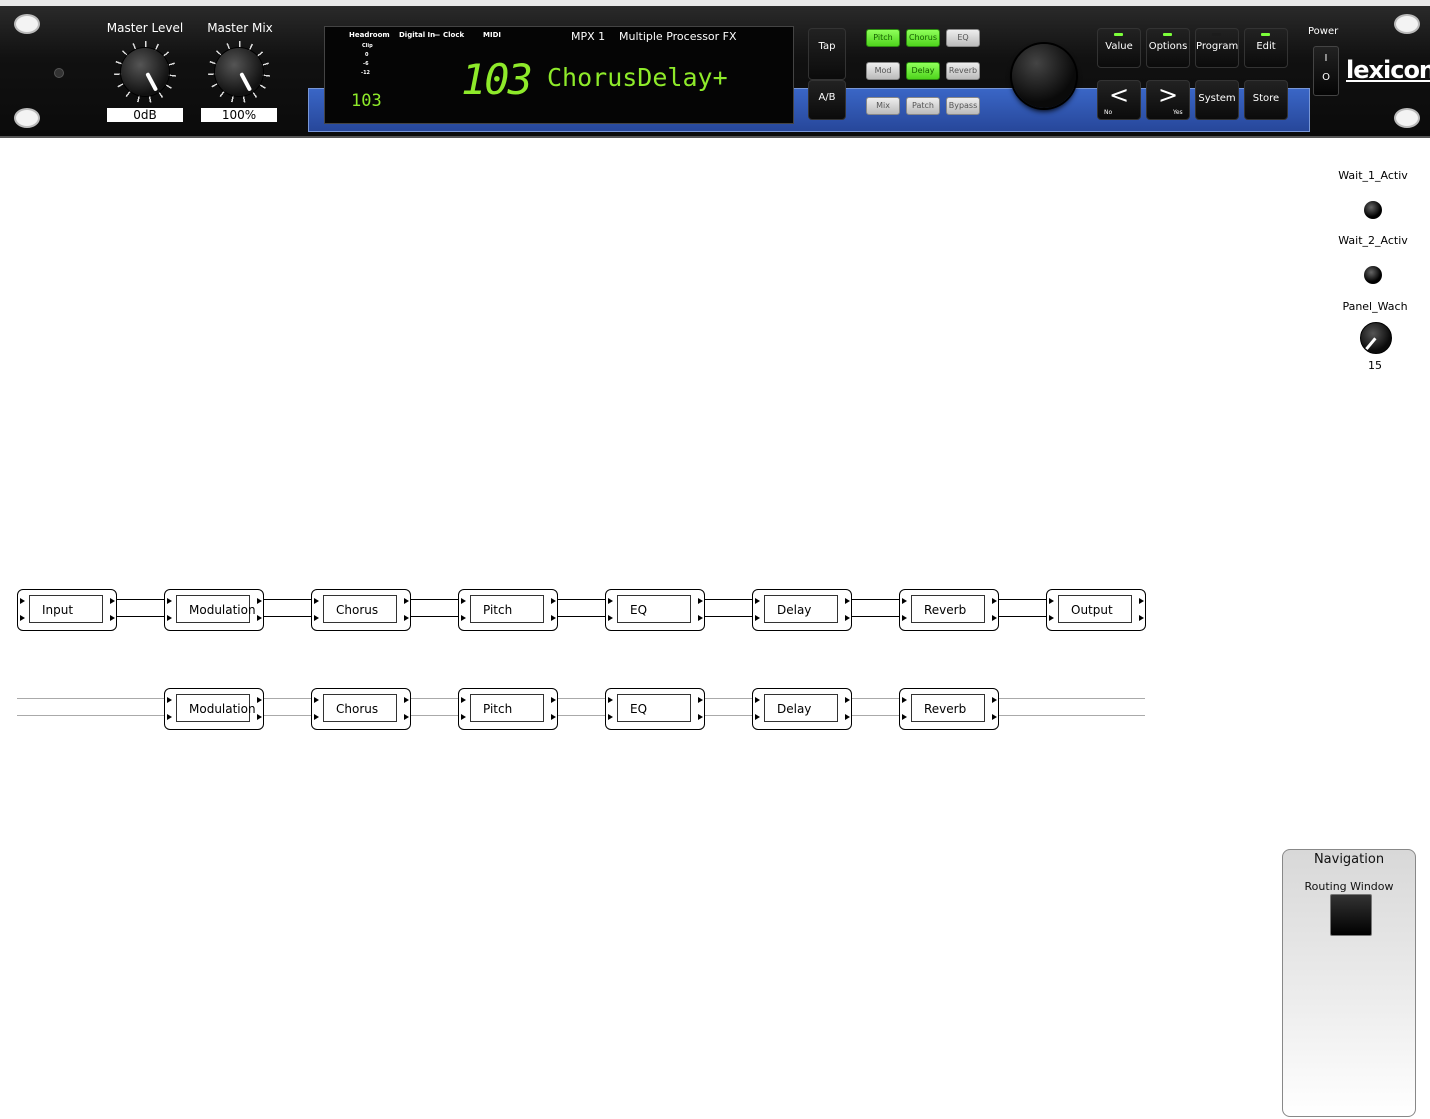 Image resolution: width=1430 pixels, height=1119 pixels. I want to click on routing-block-label: Delay, so click(801, 609).